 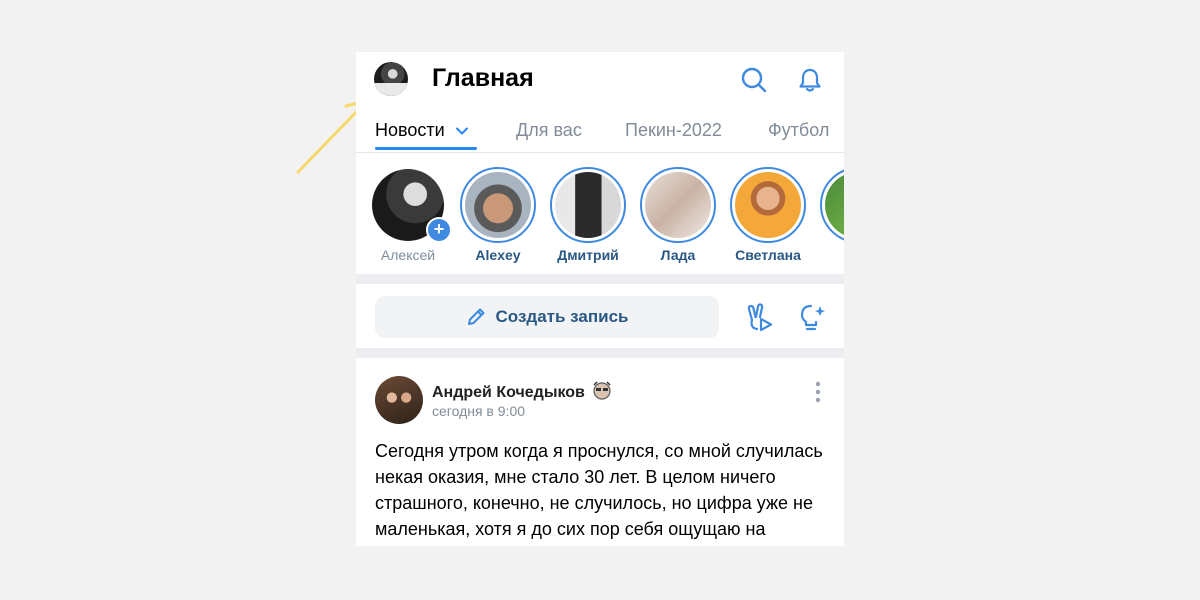 I want to click on story-name: Светлана, so click(x=768, y=255).